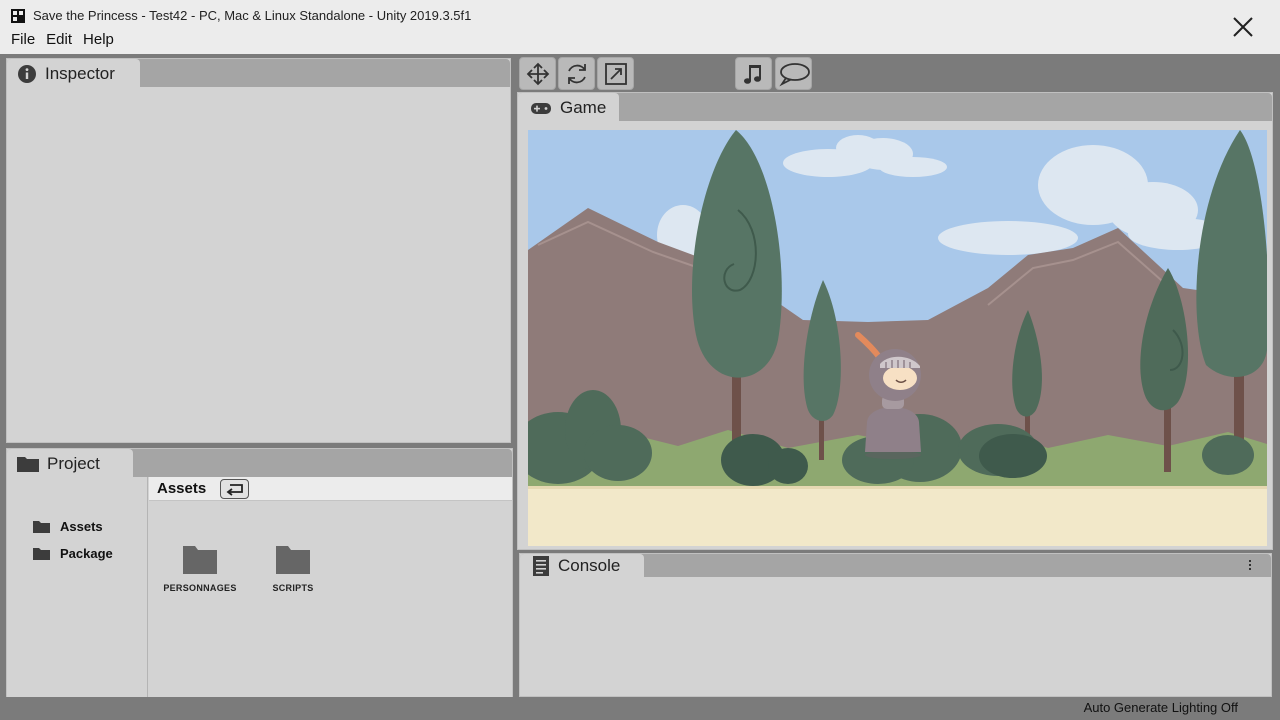  I want to click on tab-project-label: Project, so click(73, 463).